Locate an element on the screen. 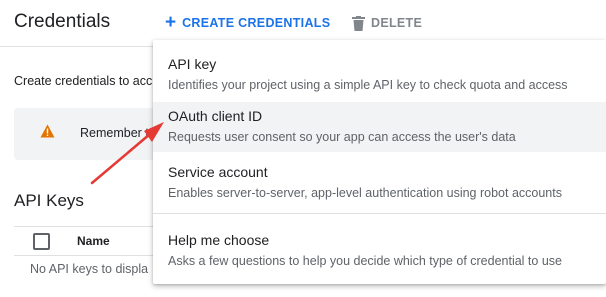 The height and width of the screenshot is (297, 606). delete-button: DELETE is located at coordinates (387, 23).